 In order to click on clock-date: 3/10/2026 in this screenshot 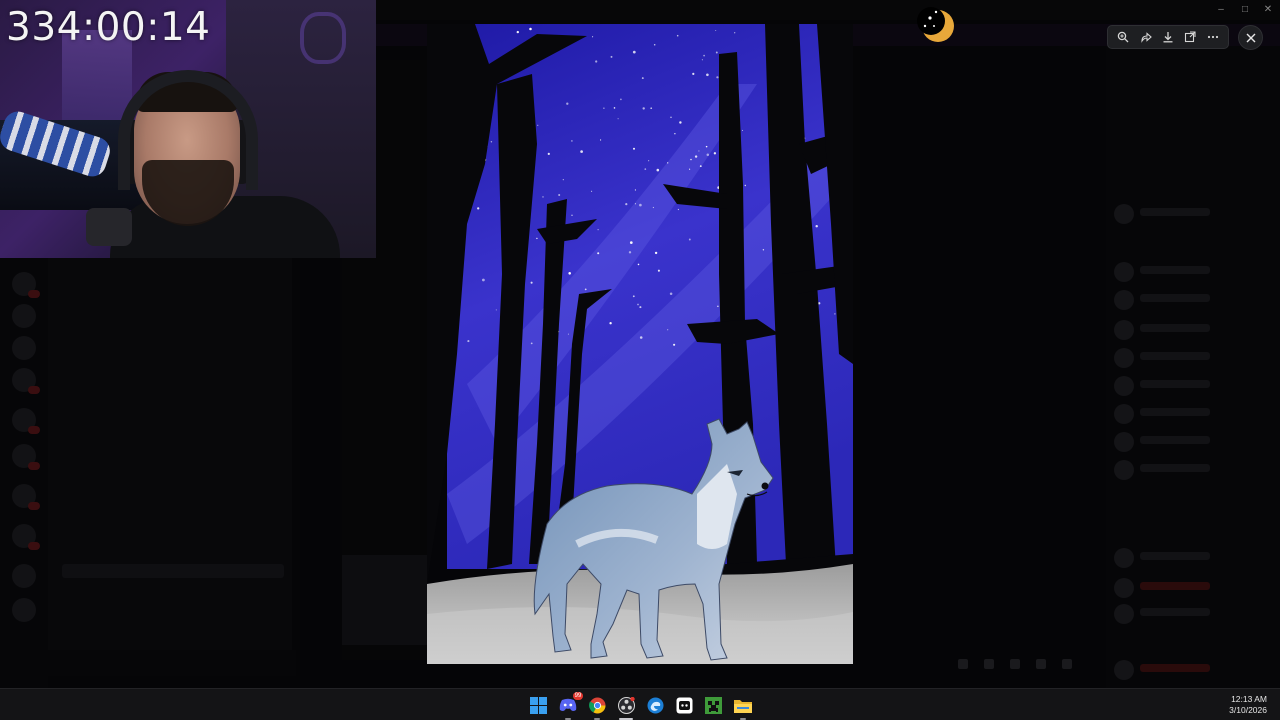, I will do `click(1248, 710)`.